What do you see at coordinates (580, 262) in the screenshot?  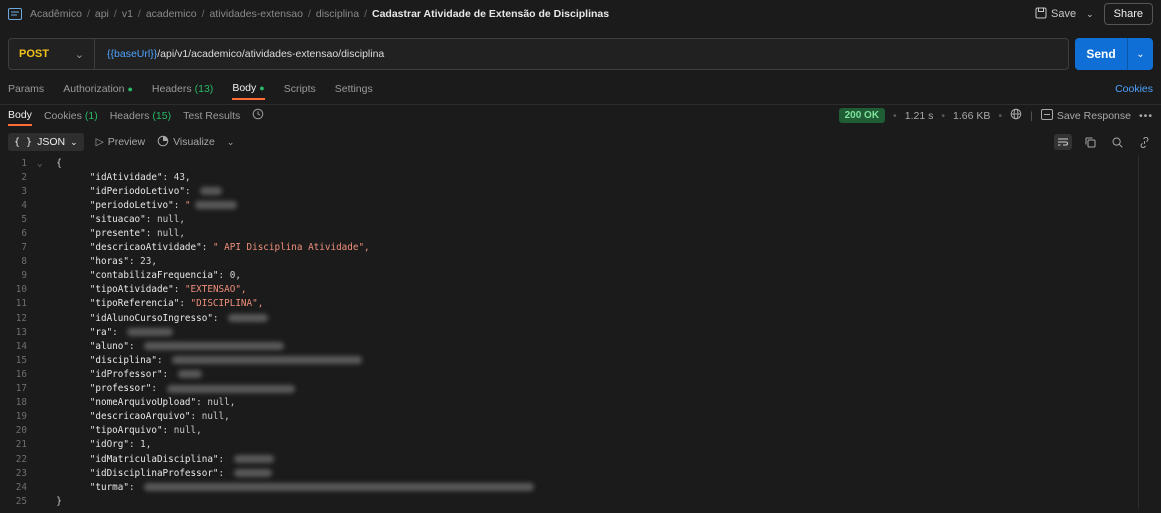 I see `code-line: 8 "horas": 23,` at bounding box center [580, 262].